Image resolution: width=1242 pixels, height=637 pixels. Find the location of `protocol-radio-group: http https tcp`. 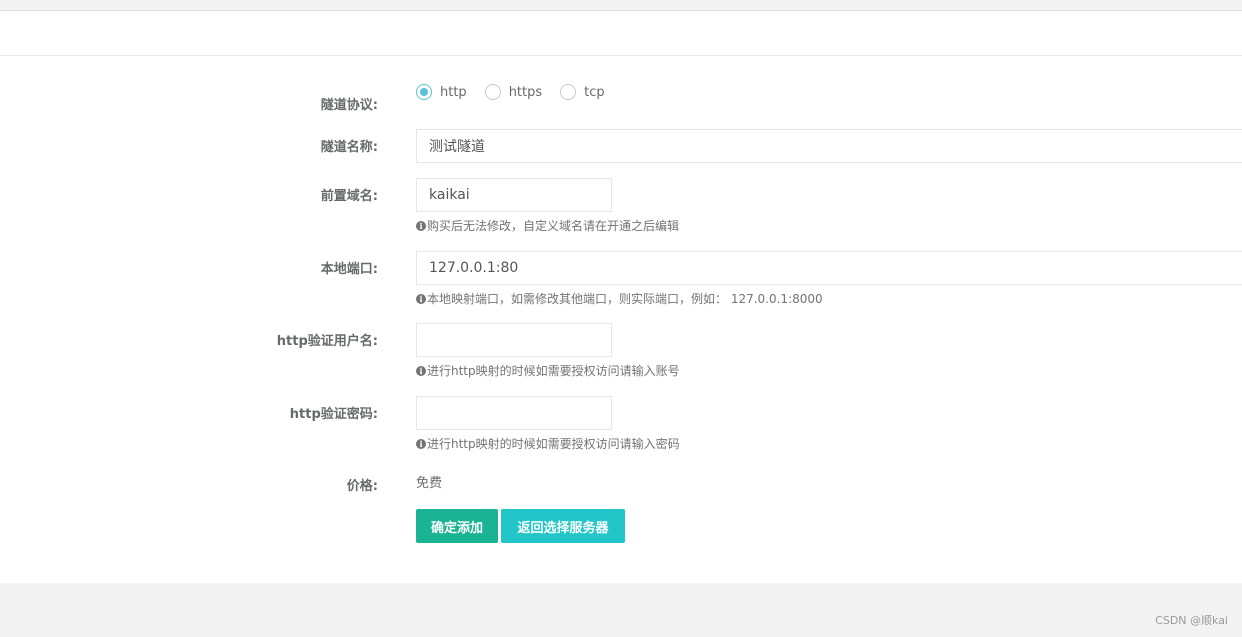

protocol-radio-group: http https tcp is located at coordinates (519, 92).